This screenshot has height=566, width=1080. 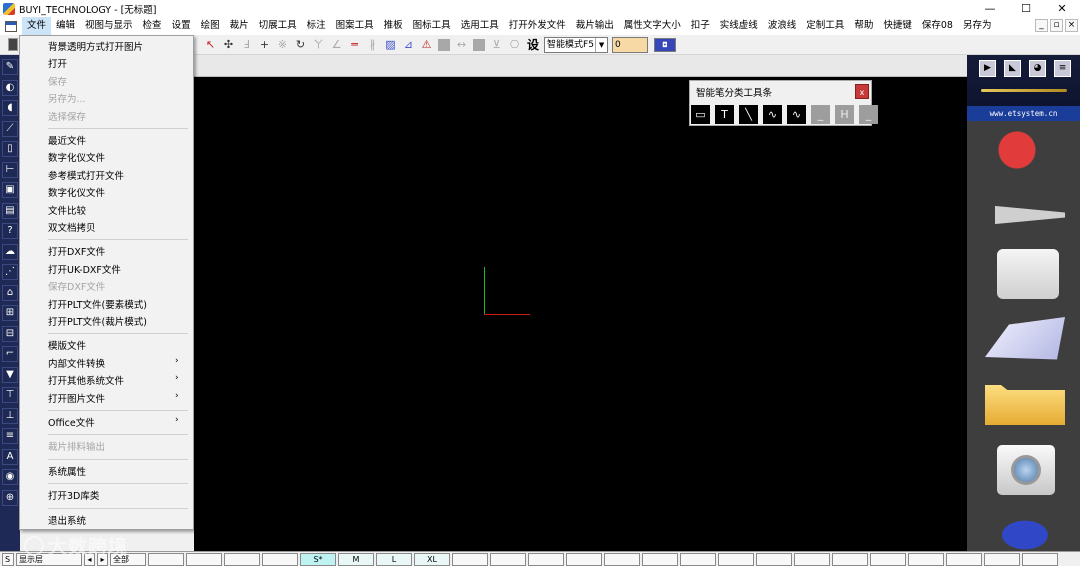 I want to click on menu-item: 图标工具, so click(x=432, y=26).